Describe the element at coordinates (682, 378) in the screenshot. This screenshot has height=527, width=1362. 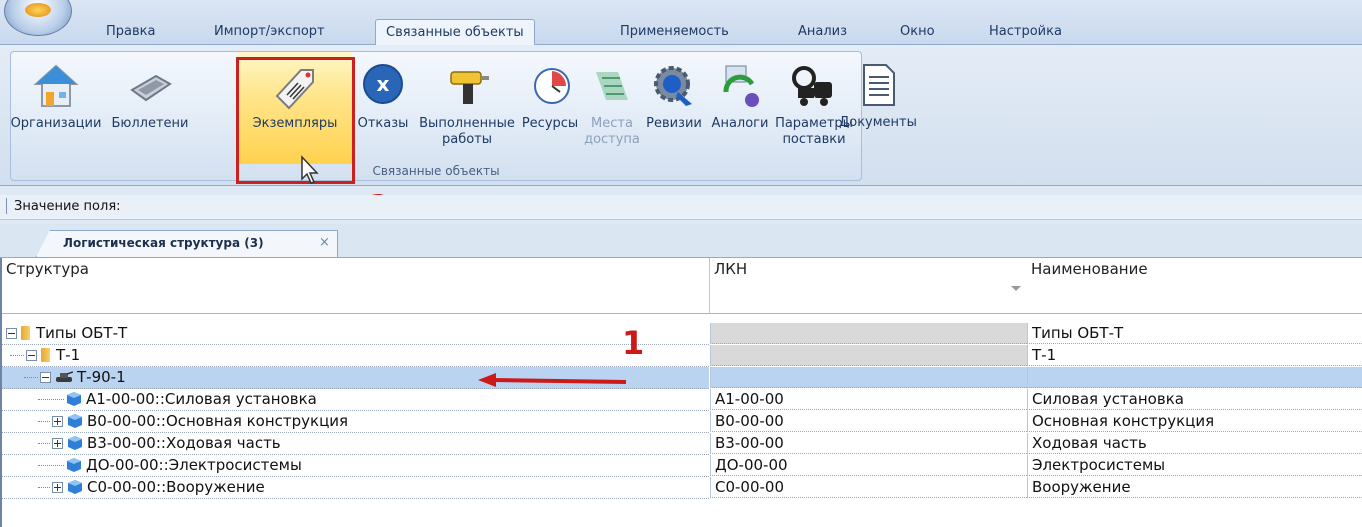
I see `table-row-selected: Т-90-1` at that location.